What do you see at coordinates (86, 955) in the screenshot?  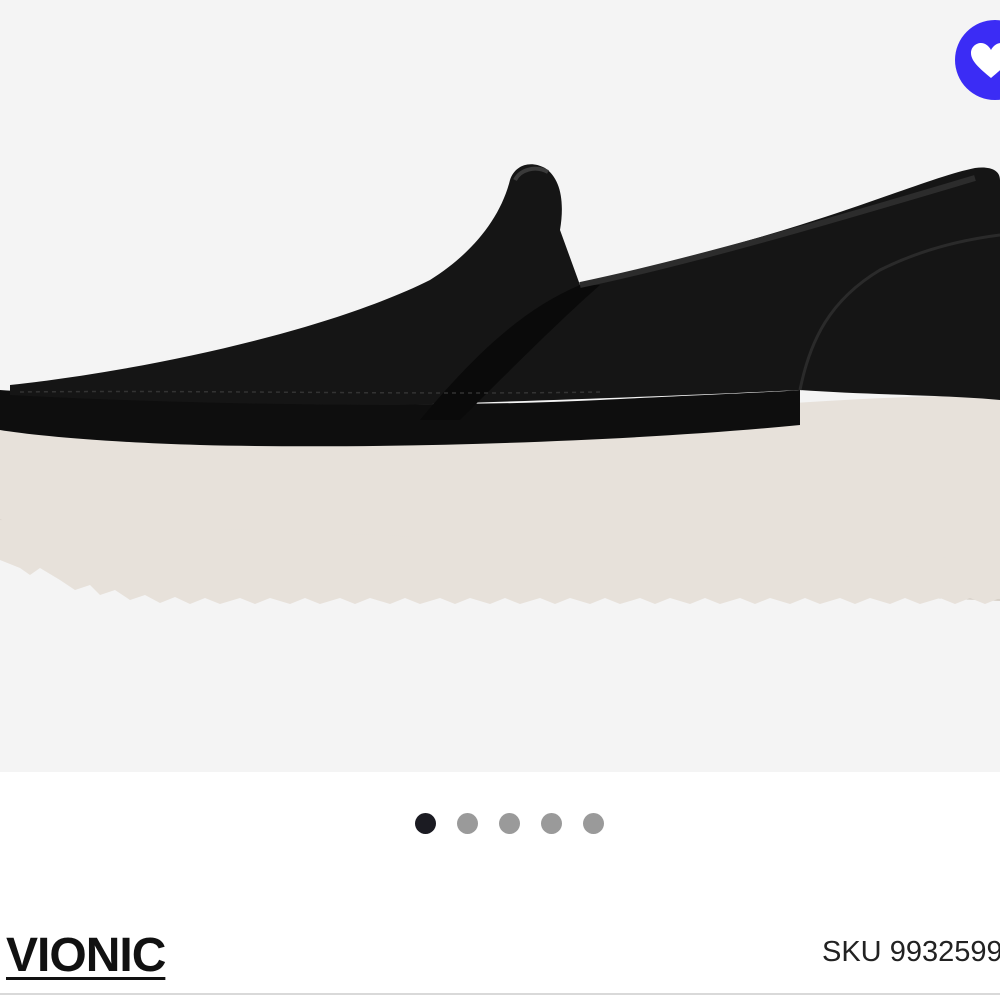 I see `brand-link: VIONIC` at bounding box center [86, 955].